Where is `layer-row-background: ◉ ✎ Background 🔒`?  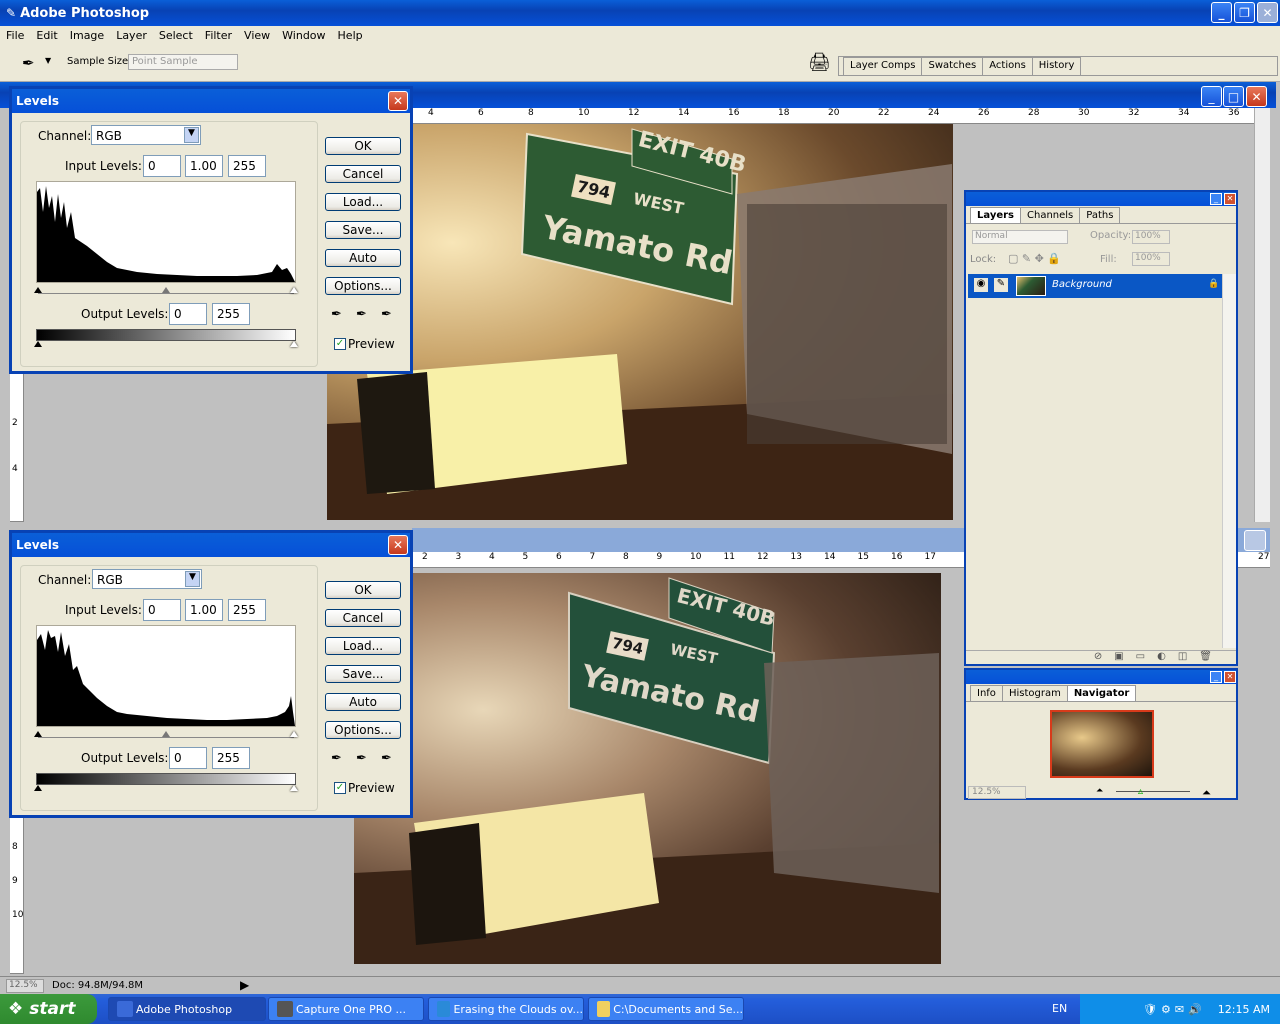
layer-row-background: ◉ ✎ Background 🔒 is located at coordinates (1095, 286).